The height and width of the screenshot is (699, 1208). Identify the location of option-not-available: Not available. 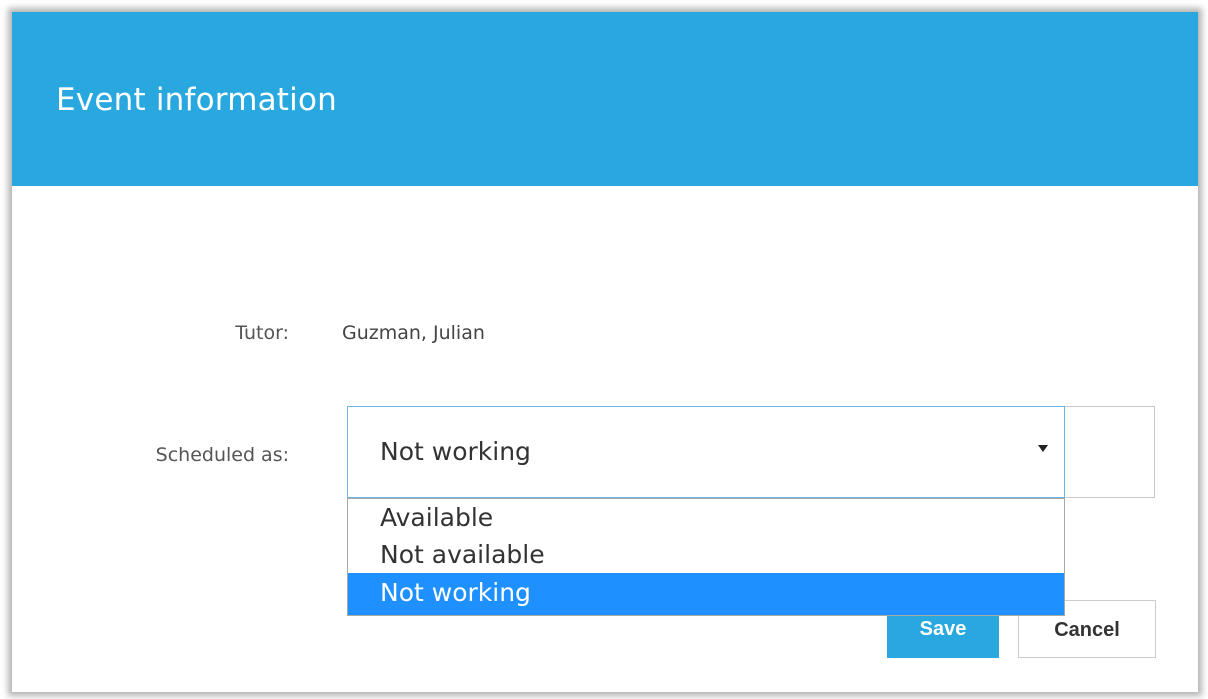
(706, 554).